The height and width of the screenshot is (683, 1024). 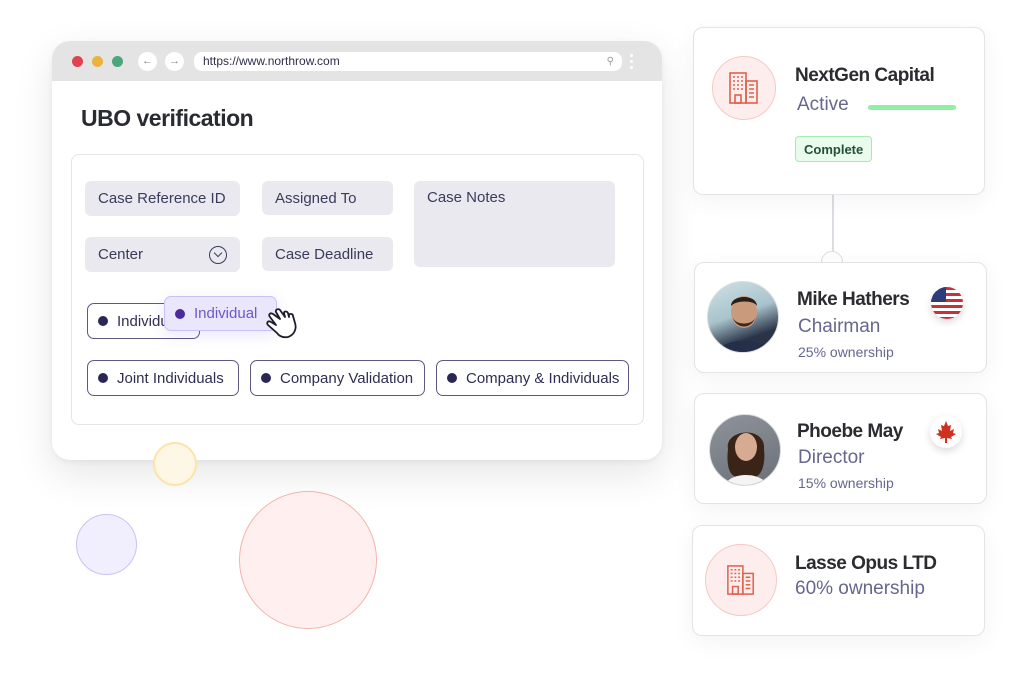 I want to click on minimize-window-button, so click(x=97, y=61).